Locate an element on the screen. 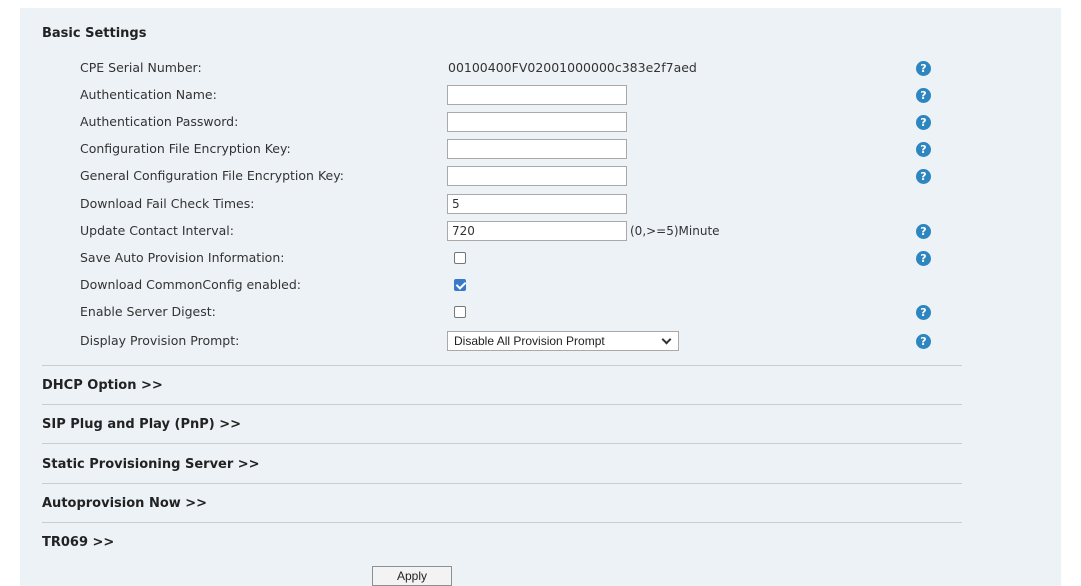  row-auth-name: Authentication Name: ? is located at coordinates (540, 95).